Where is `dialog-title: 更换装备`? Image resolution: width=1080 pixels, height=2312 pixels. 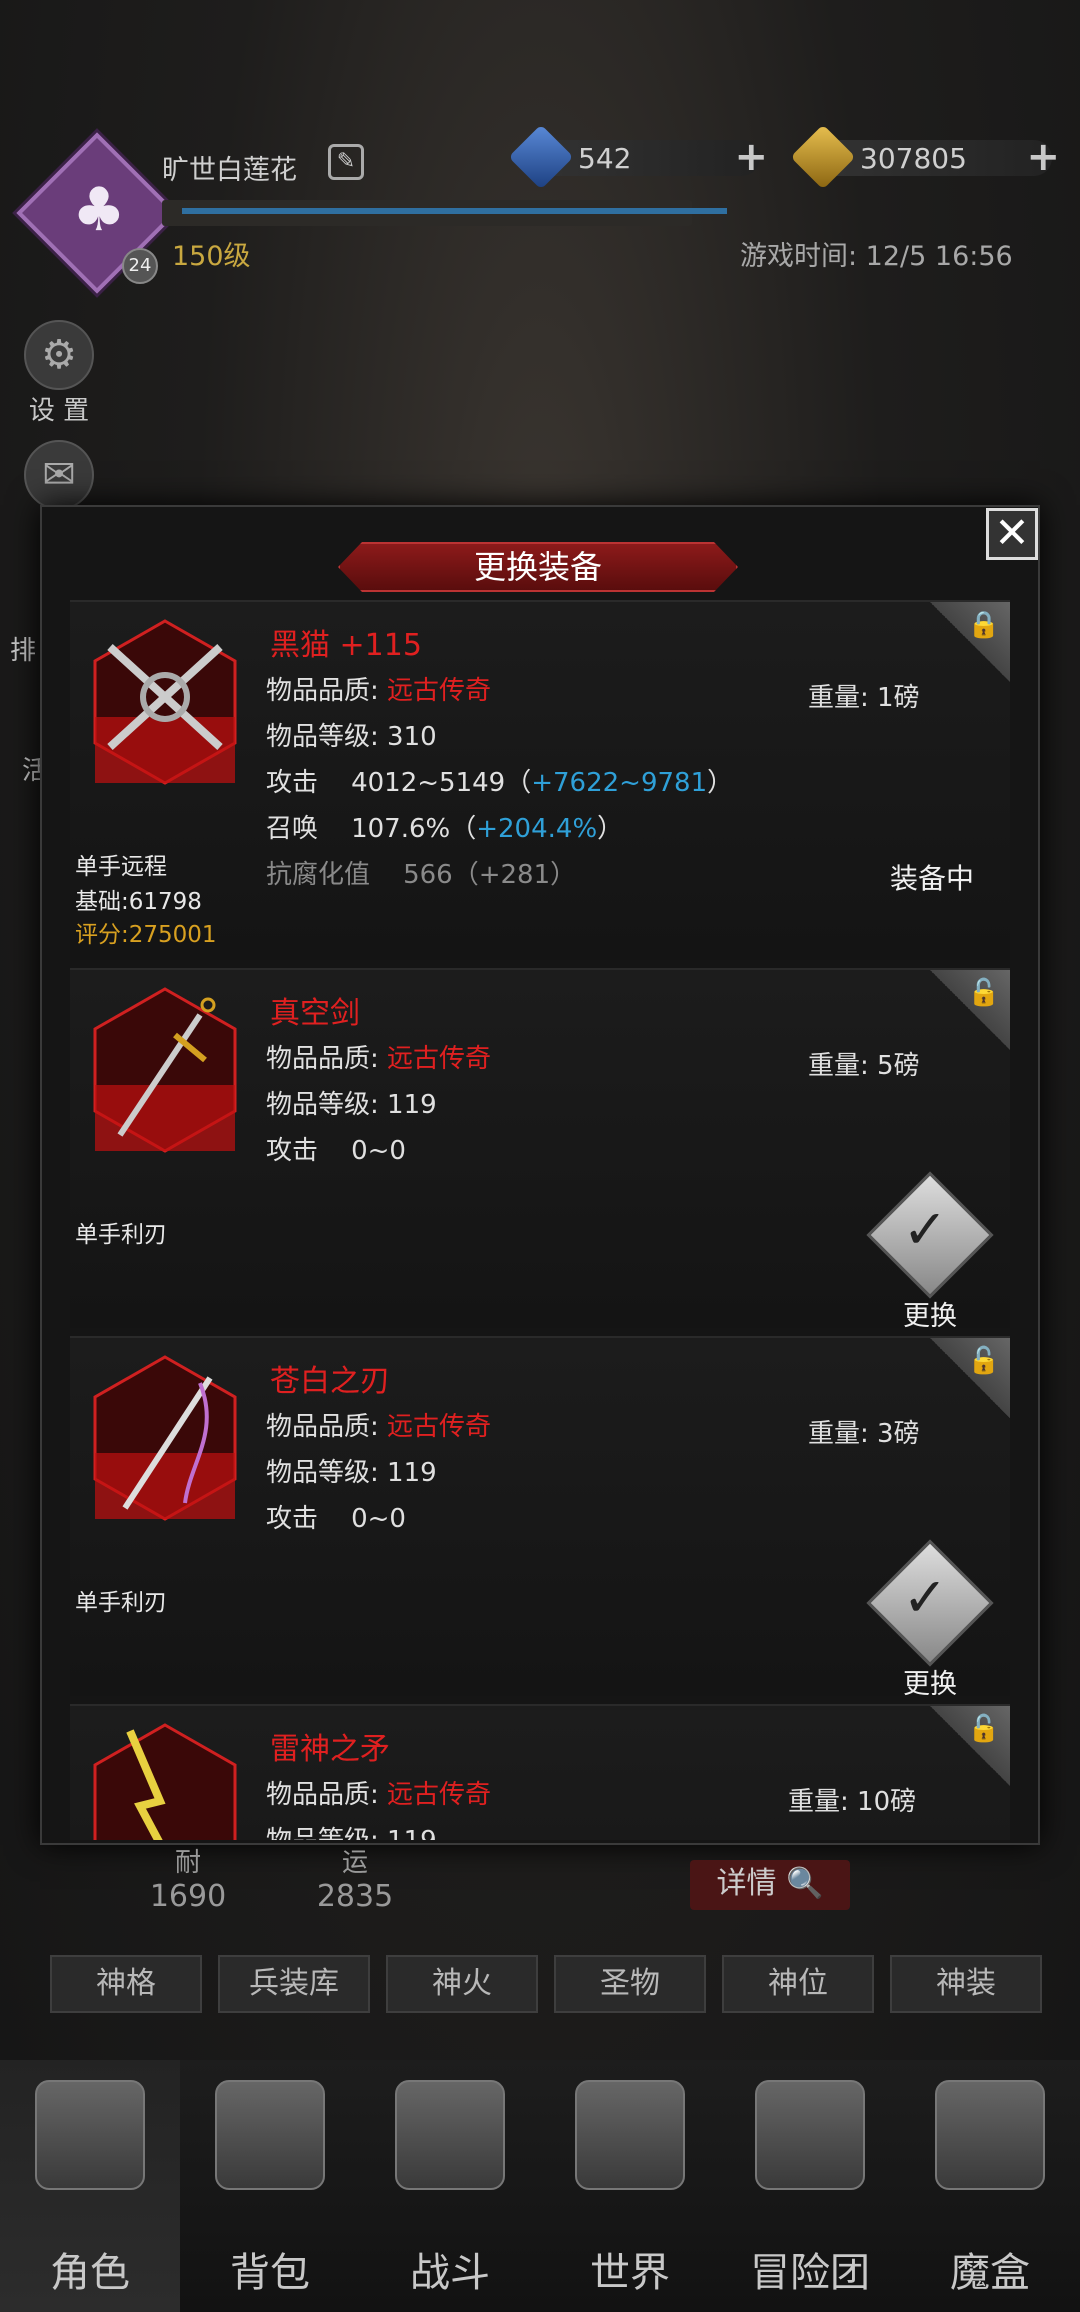 dialog-title: 更换装备 is located at coordinates (538, 567).